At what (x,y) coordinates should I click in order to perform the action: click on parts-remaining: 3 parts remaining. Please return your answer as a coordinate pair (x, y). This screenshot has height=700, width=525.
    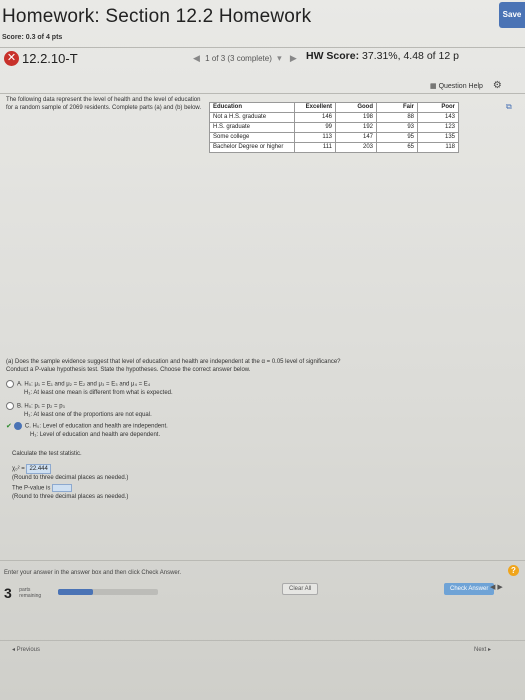
    Looking at the image, I should click on (22, 593).